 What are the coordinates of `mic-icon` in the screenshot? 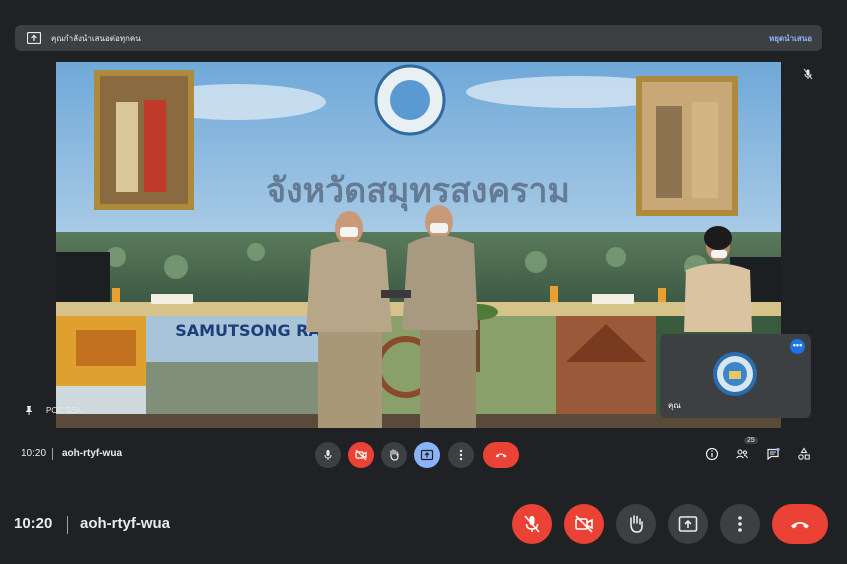 It's located at (328, 455).